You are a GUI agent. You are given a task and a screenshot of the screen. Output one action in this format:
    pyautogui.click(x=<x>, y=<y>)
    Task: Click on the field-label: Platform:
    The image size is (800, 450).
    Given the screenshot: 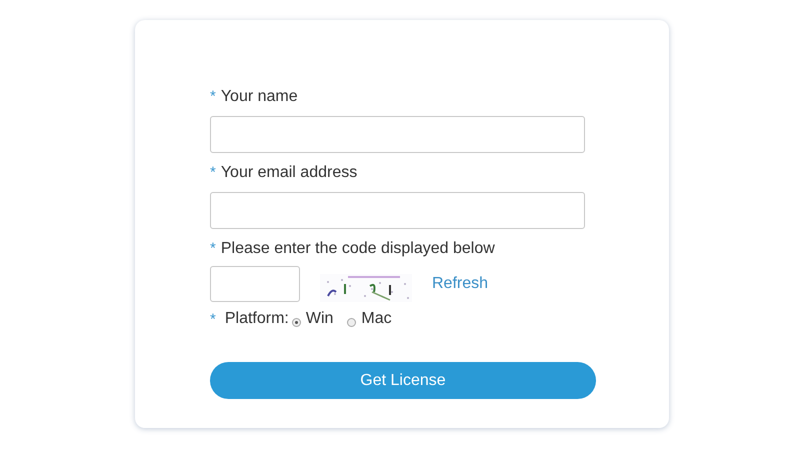 What is the action you would take?
    pyautogui.click(x=256, y=319)
    